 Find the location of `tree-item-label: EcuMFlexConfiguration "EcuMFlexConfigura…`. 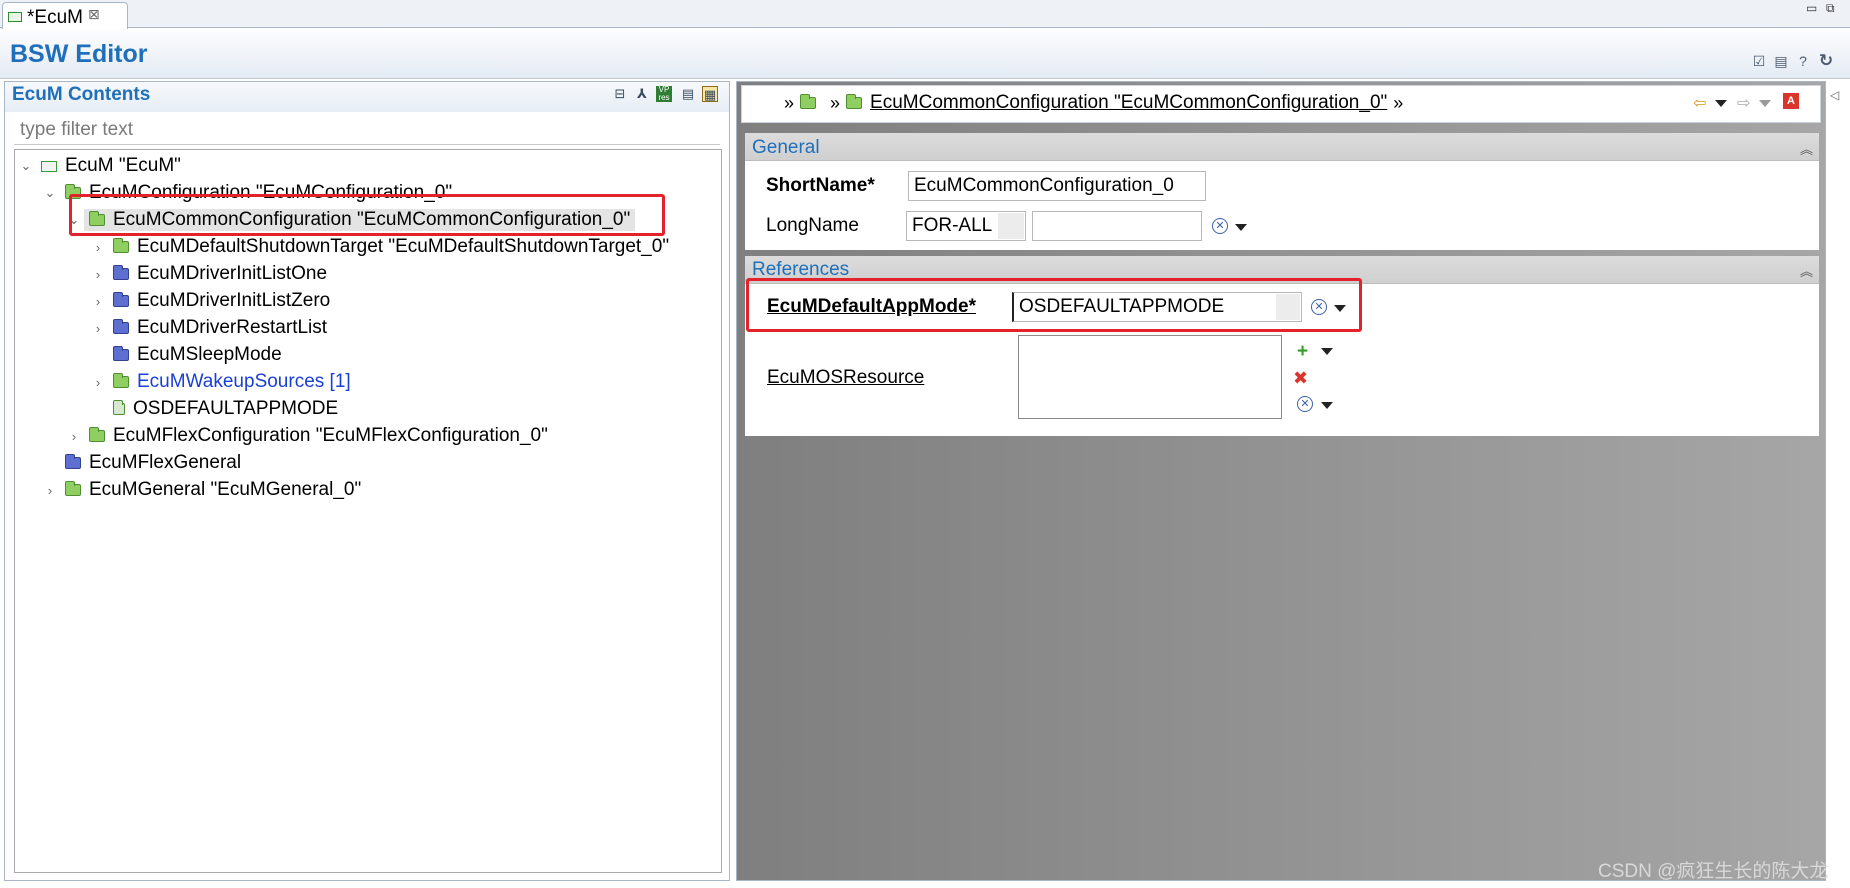

tree-item-label: EcuMFlexConfiguration "EcuMFlexConfigura… is located at coordinates (330, 435).